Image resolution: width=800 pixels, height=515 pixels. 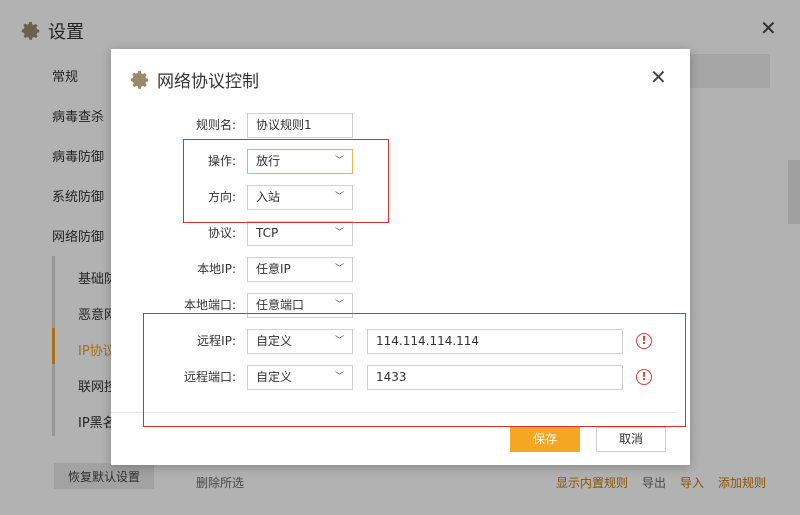 I want to click on gear-icon, so click(x=139, y=79).